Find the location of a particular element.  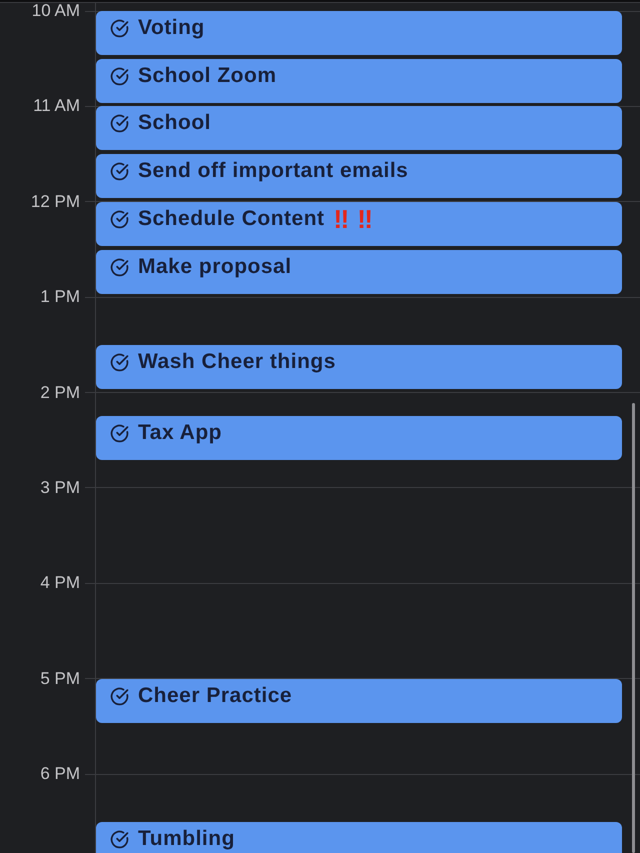

hour-label: 4 PM is located at coordinates (59, 583).